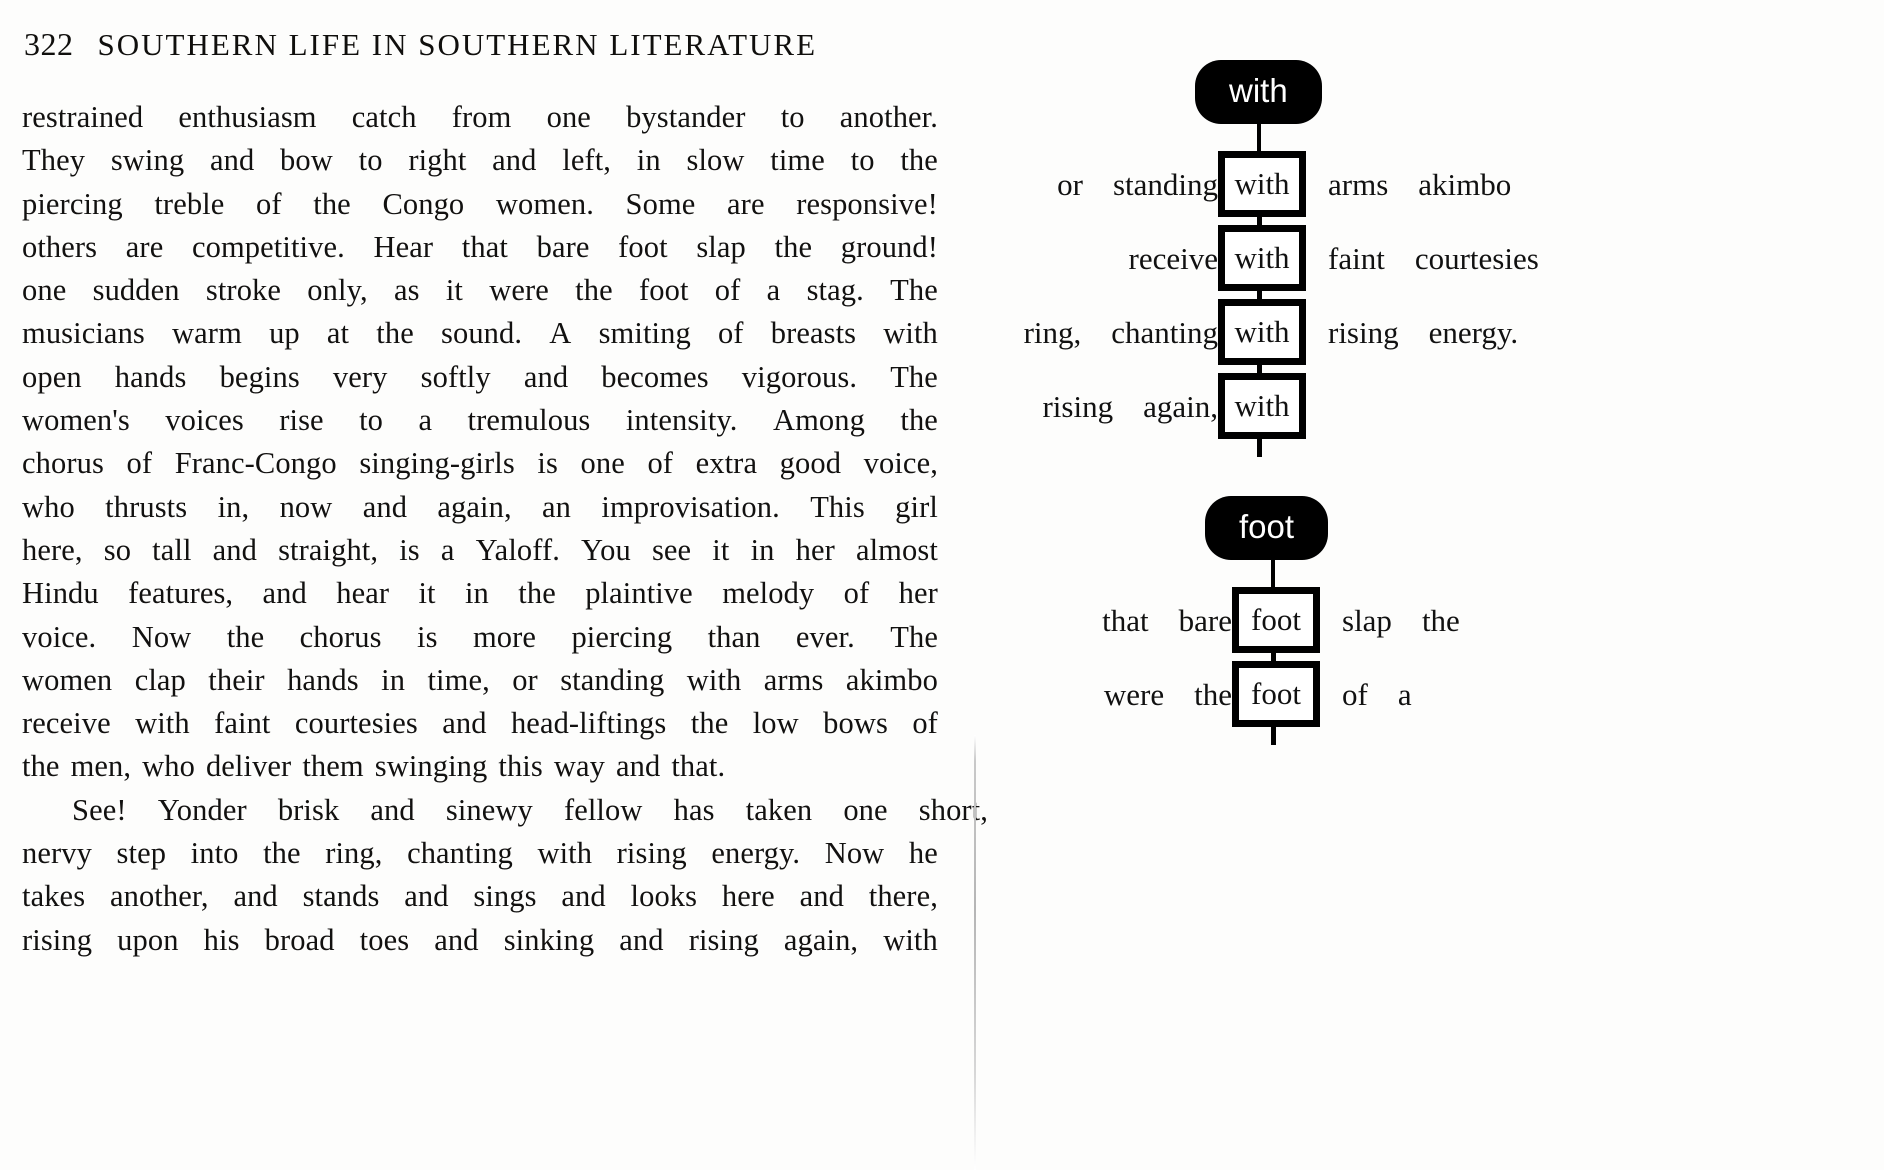  I want to click on body-word: energy., so click(756, 853).